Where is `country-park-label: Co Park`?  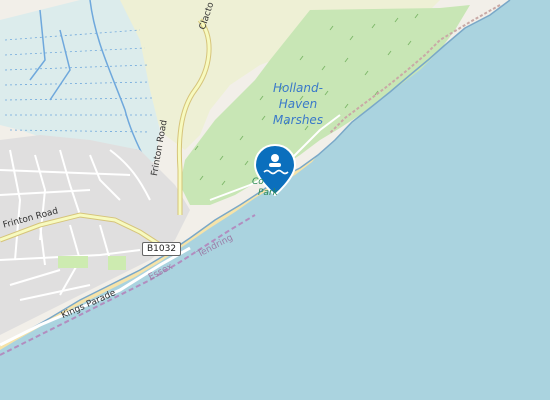
country-park-label: Co Park is located at coordinates (265, 188).